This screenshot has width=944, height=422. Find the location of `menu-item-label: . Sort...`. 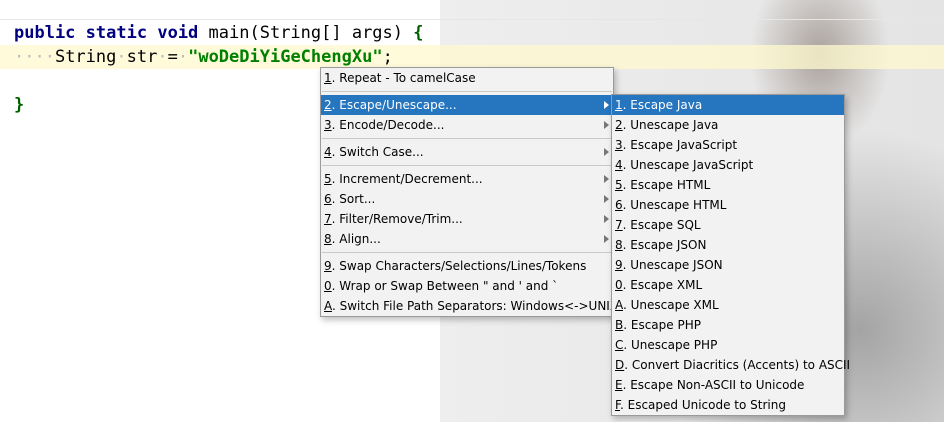

menu-item-label: . Sort... is located at coordinates (353, 199).